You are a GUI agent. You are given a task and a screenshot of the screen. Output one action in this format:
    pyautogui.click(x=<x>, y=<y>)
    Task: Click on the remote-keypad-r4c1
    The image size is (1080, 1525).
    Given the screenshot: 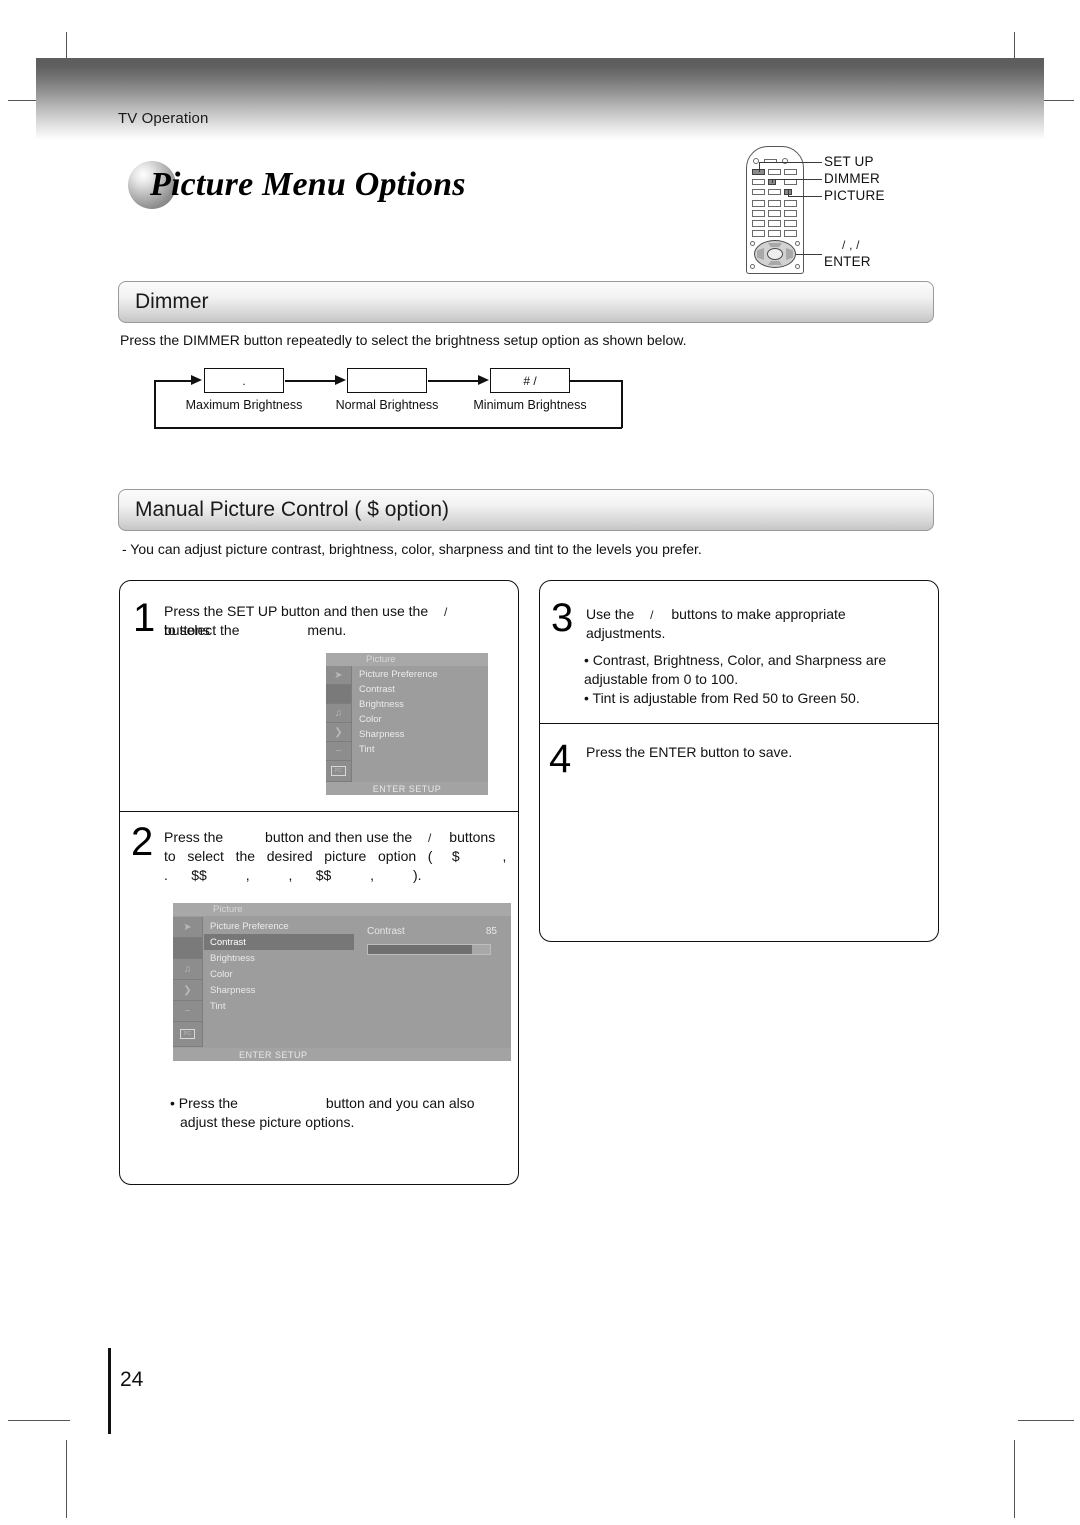 What is the action you would take?
    pyautogui.click(x=758, y=233)
    